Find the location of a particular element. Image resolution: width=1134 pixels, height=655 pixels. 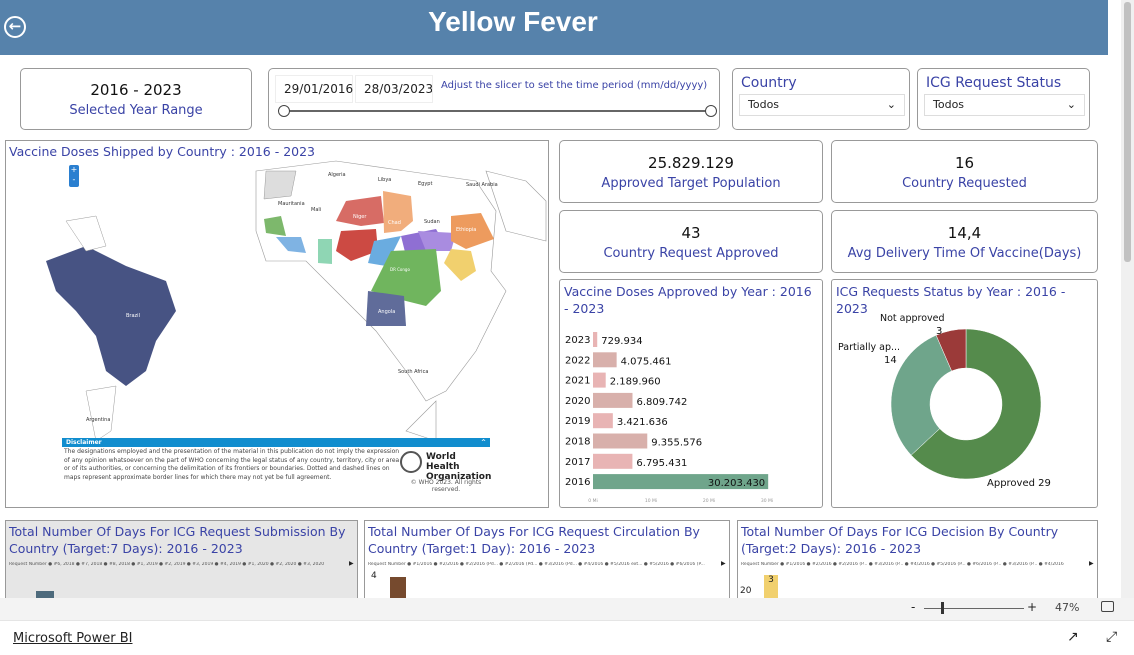

year-range-value: 2016 - 2023 is located at coordinates (136, 90).